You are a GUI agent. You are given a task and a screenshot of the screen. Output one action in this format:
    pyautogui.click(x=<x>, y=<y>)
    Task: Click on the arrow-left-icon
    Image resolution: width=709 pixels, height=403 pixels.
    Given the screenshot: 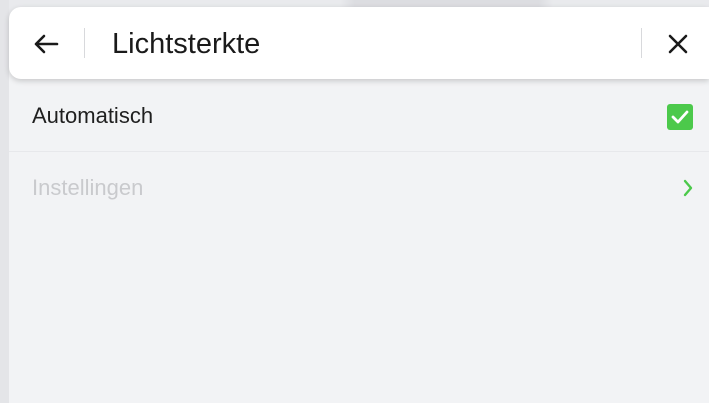 What is the action you would take?
    pyautogui.click(x=46, y=44)
    